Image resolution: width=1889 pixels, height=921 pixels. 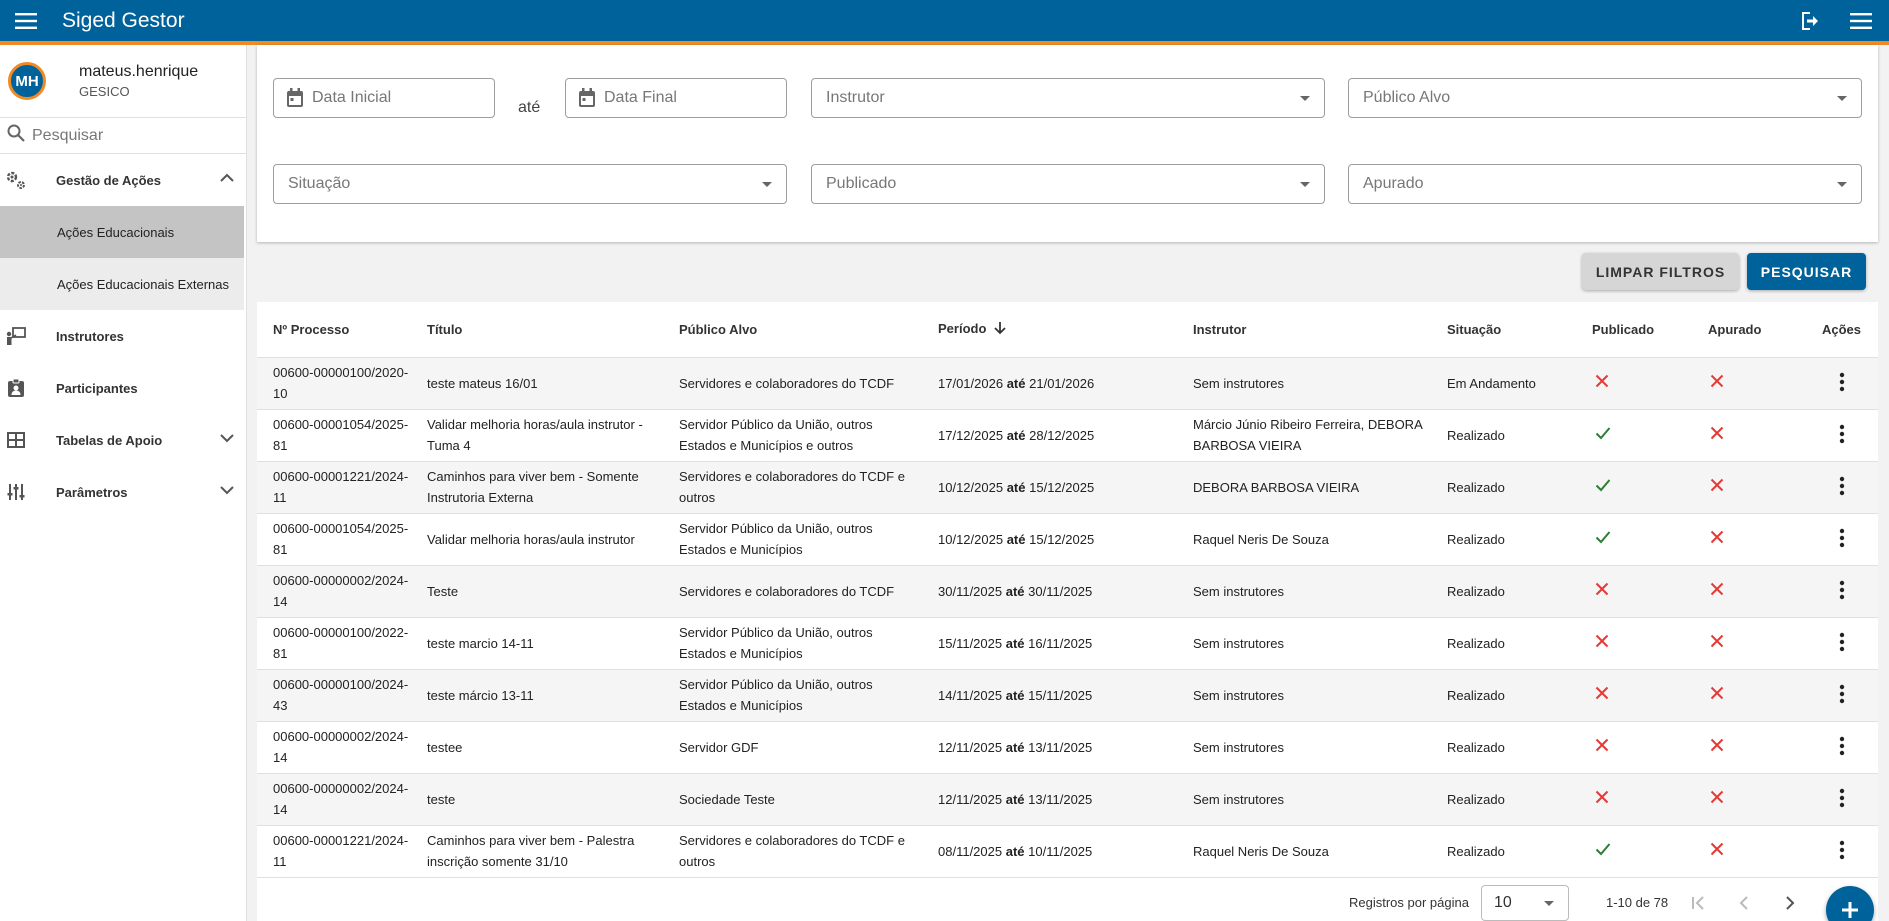 What do you see at coordinates (334, 591) in the screenshot?
I see `cell-processo: 00600-00000002/2024-14` at bounding box center [334, 591].